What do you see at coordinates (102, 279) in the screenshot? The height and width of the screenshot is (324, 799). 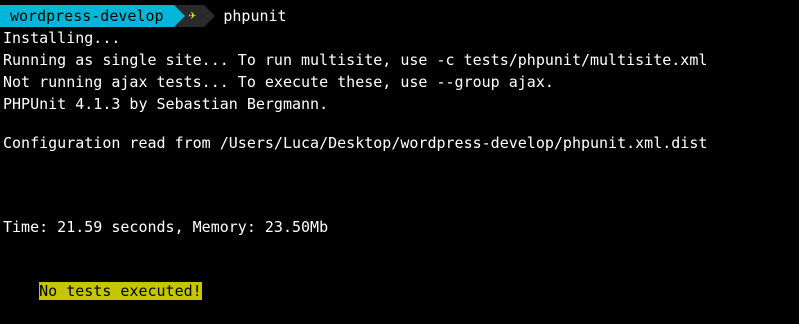 I see `output-line-result: No tests executed!` at bounding box center [102, 279].